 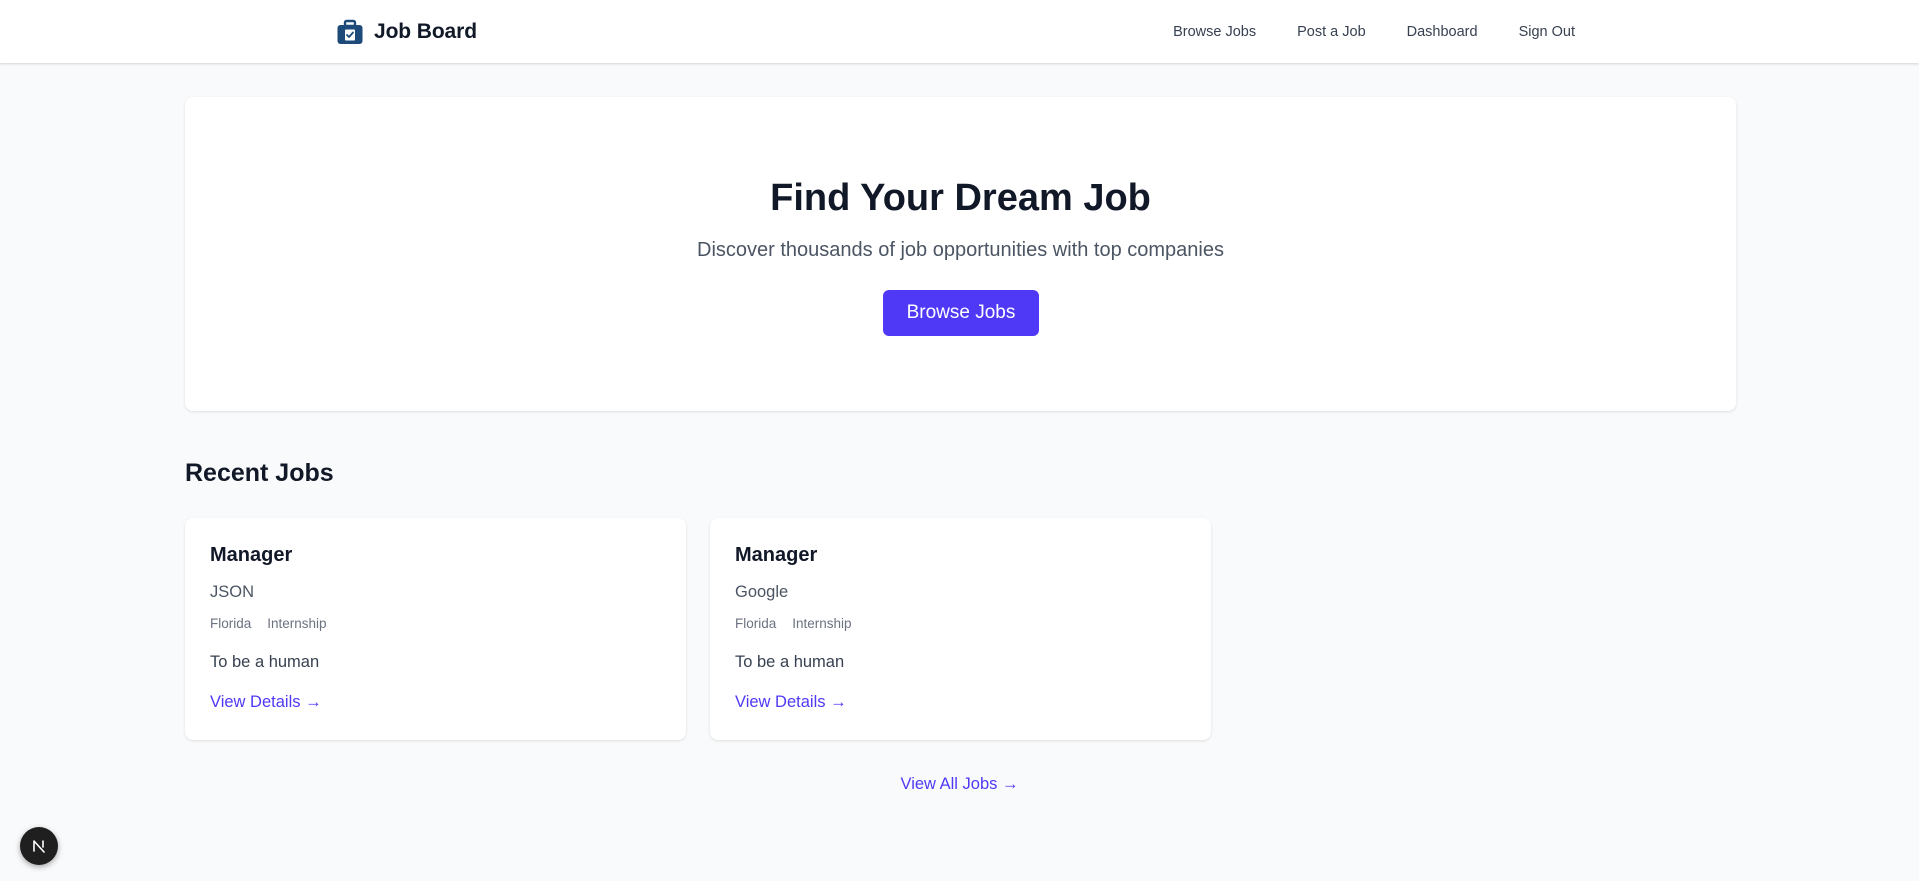 I want to click on nav-sign-out: Sign Out, so click(x=1547, y=32).